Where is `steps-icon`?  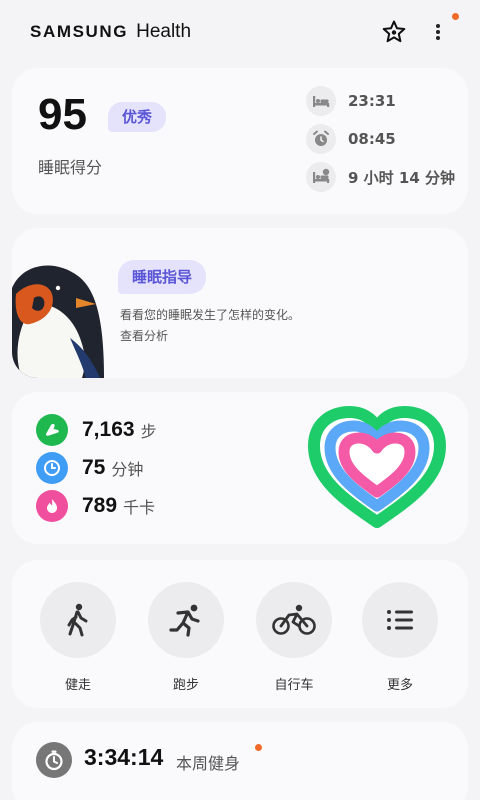
steps-icon is located at coordinates (52, 430).